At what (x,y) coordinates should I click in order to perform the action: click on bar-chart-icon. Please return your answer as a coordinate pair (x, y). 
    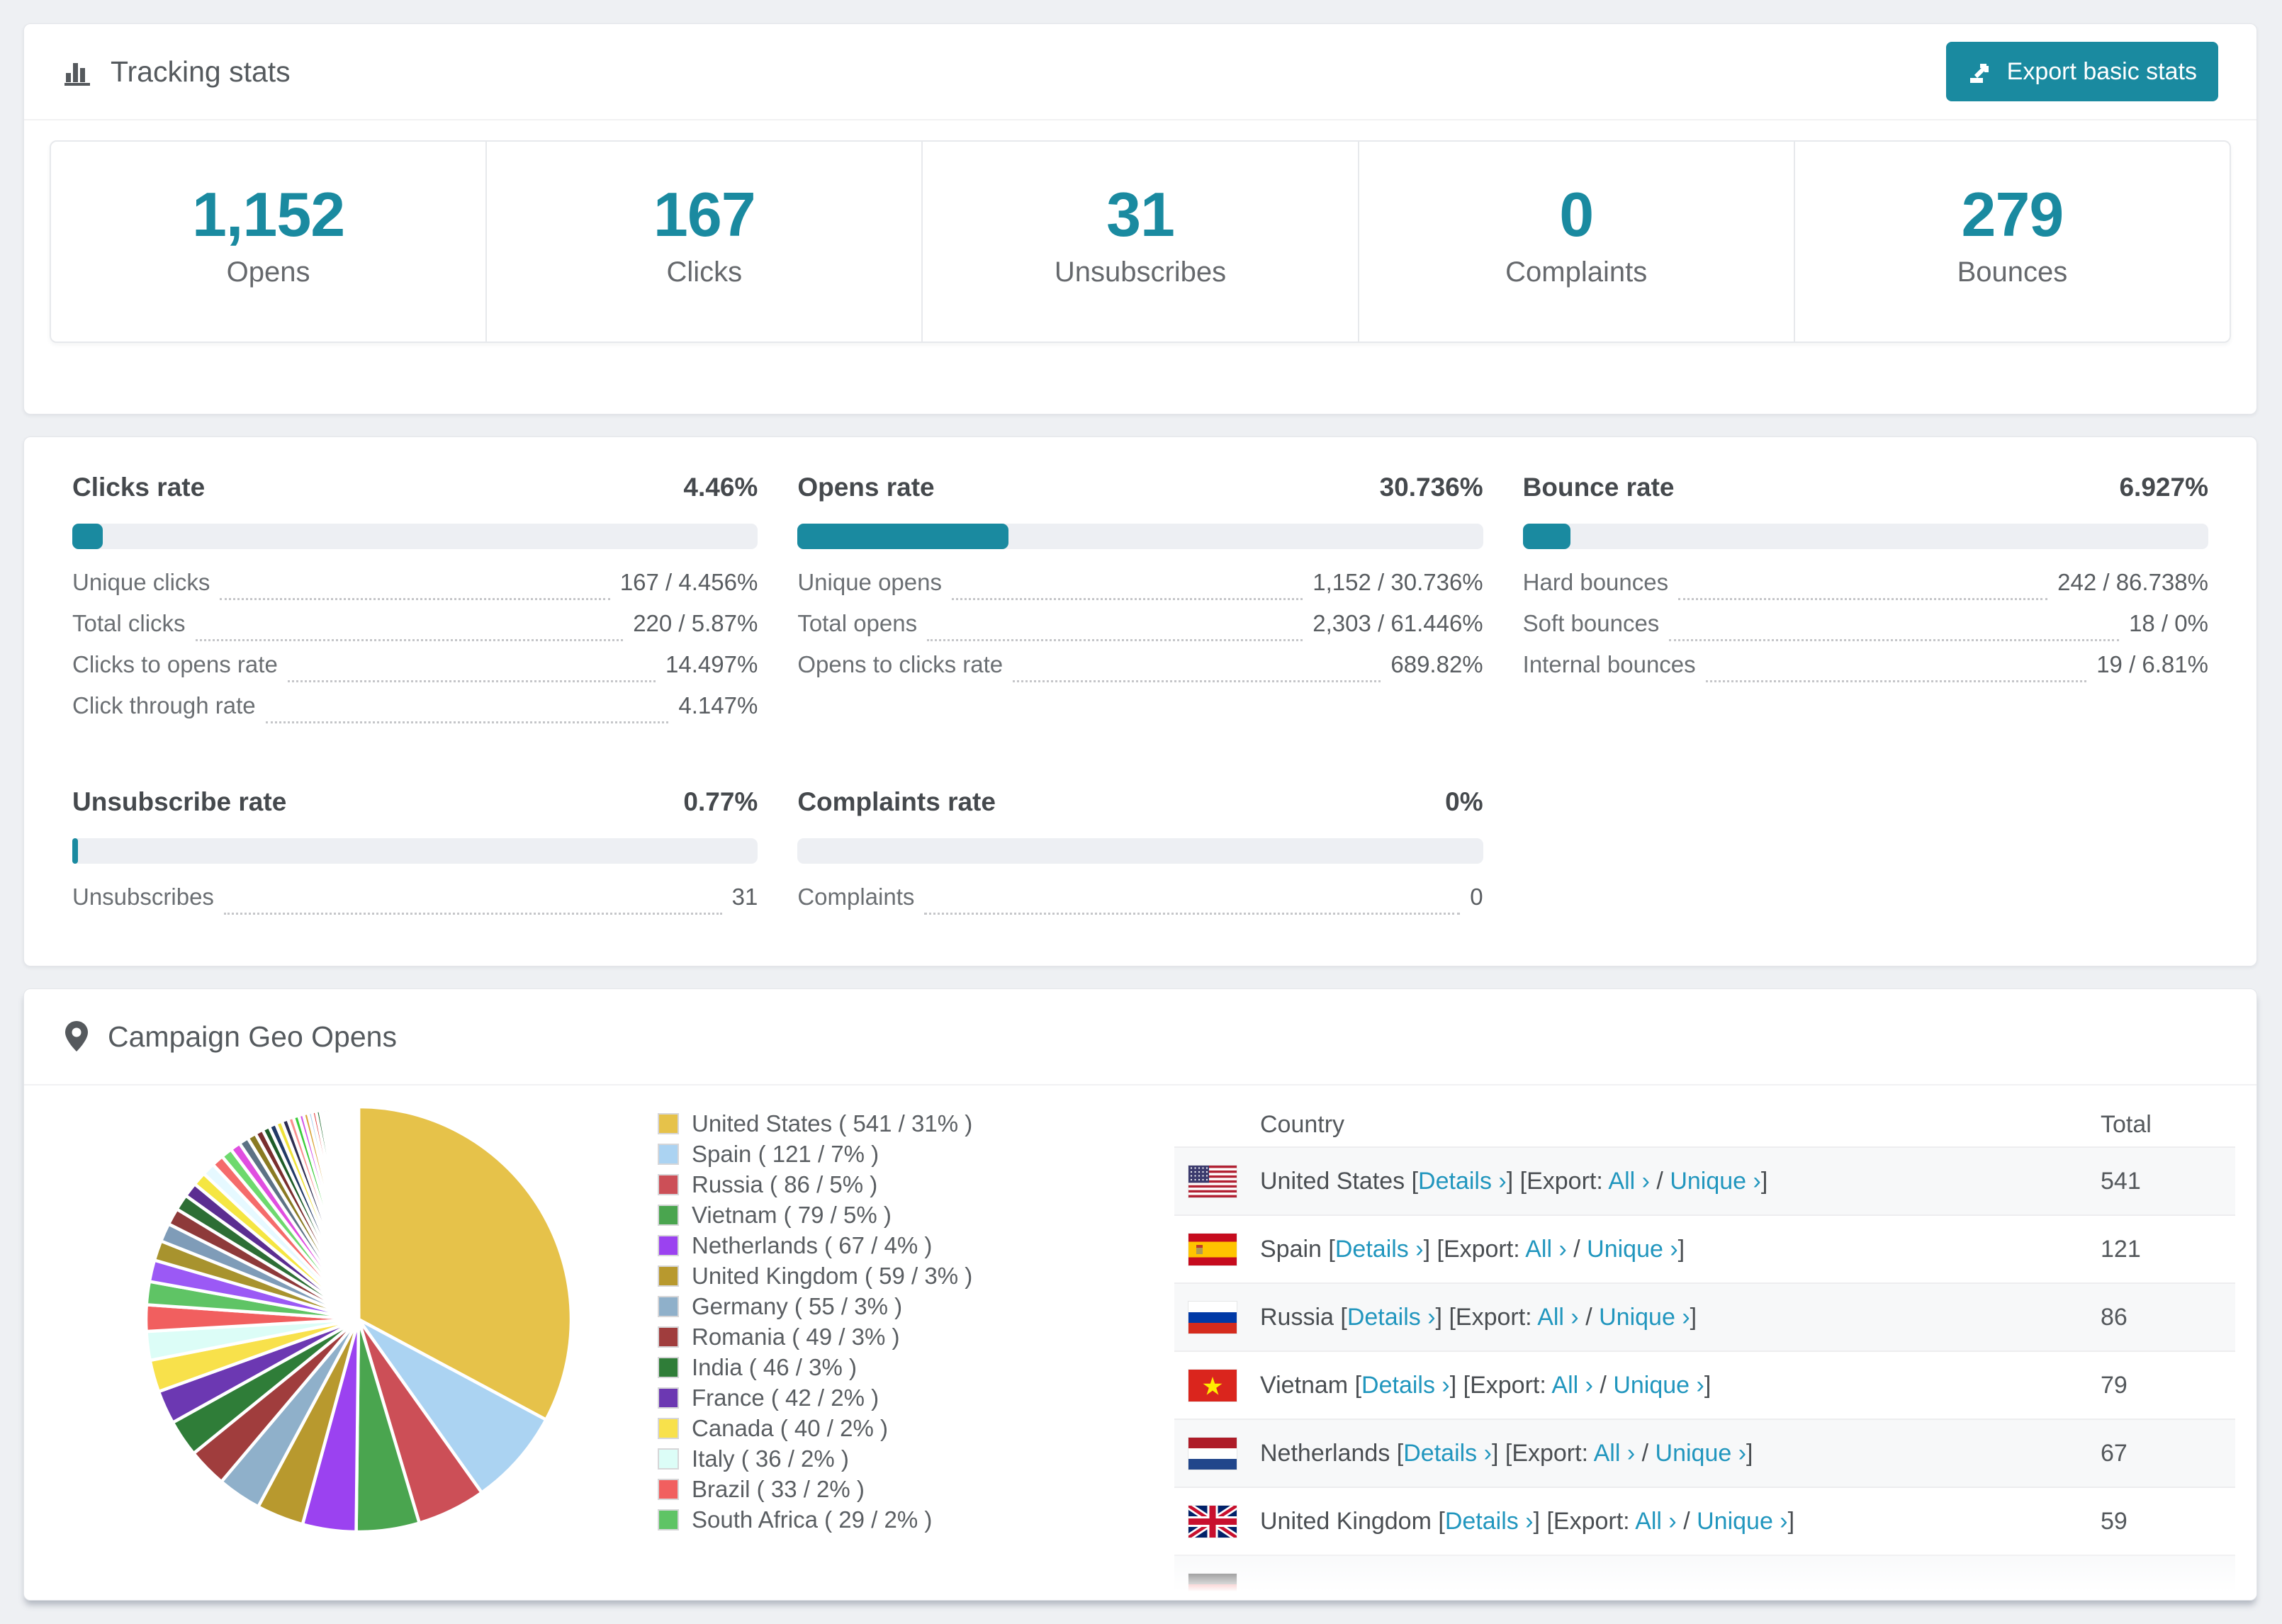
    Looking at the image, I should click on (78, 72).